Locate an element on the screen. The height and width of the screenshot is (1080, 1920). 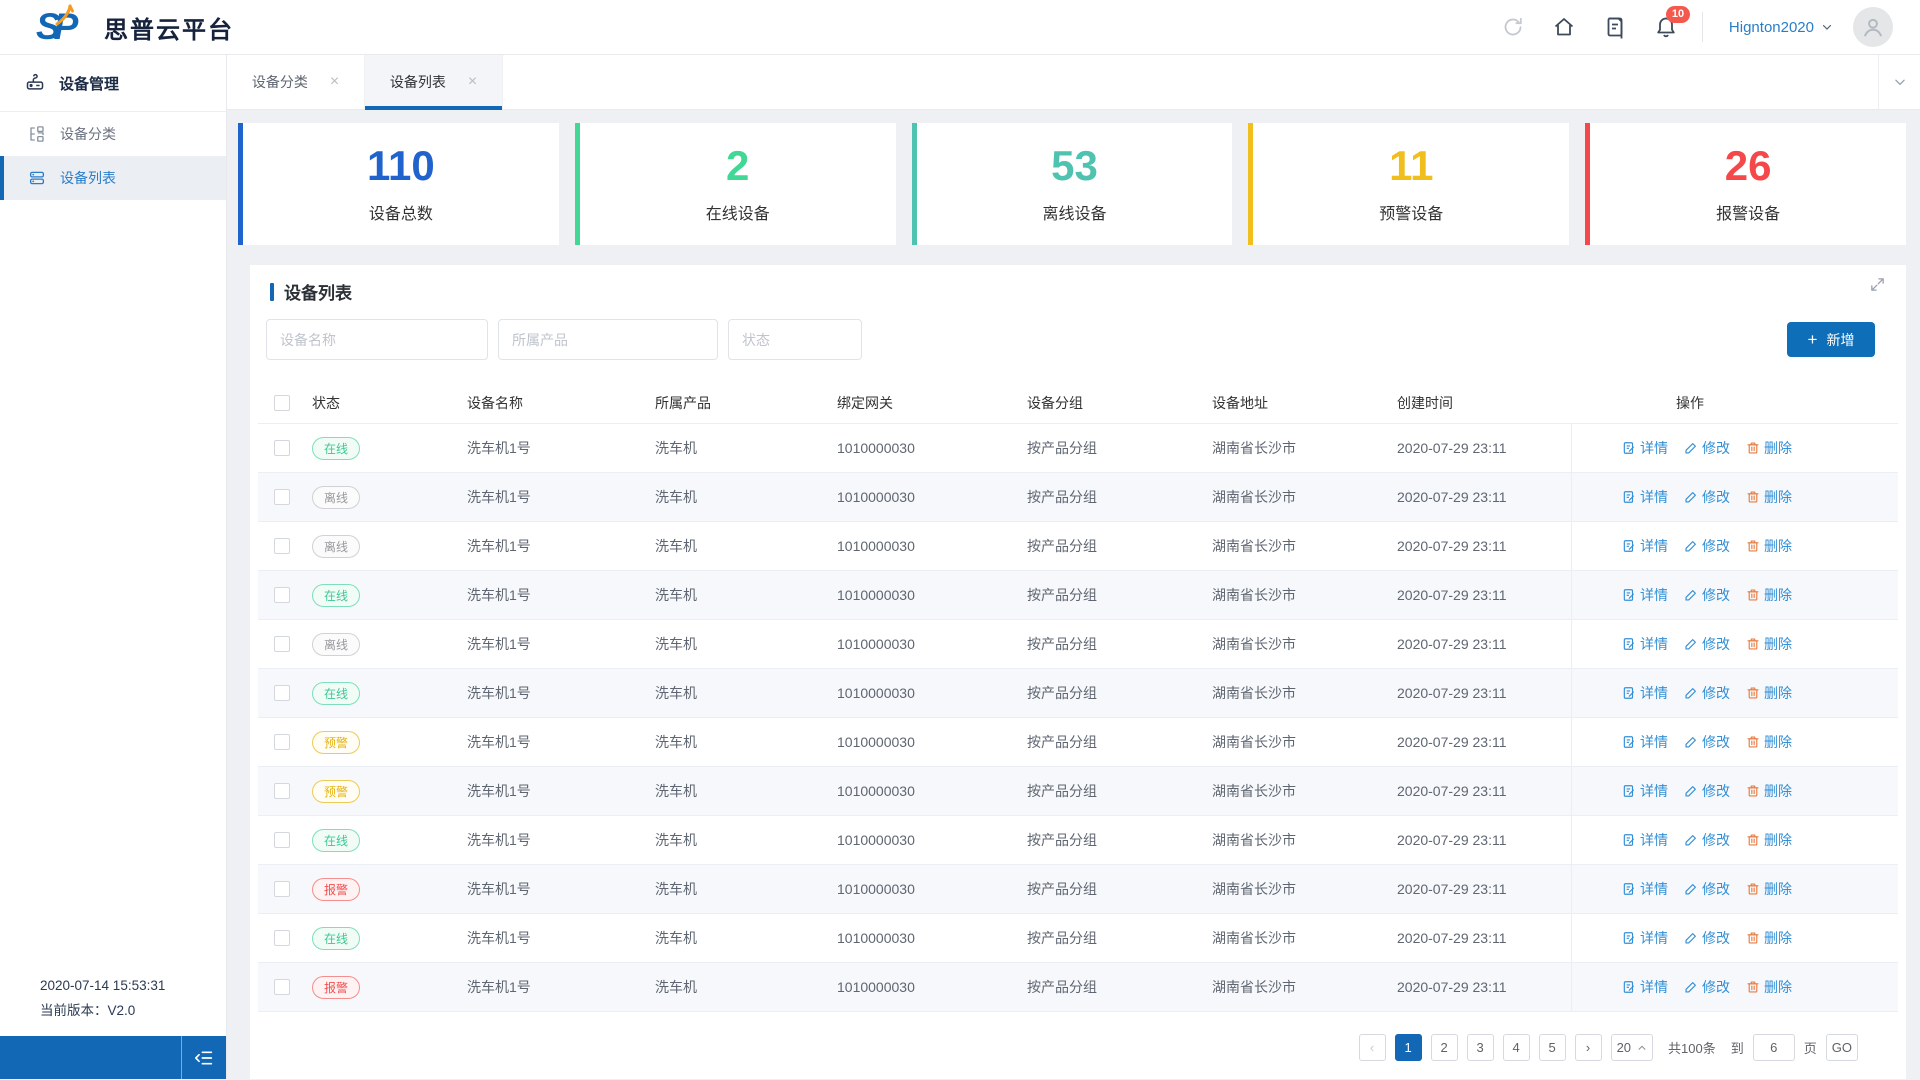
device-name-cell: 洗车机1号 is located at coordinates (499, 546).